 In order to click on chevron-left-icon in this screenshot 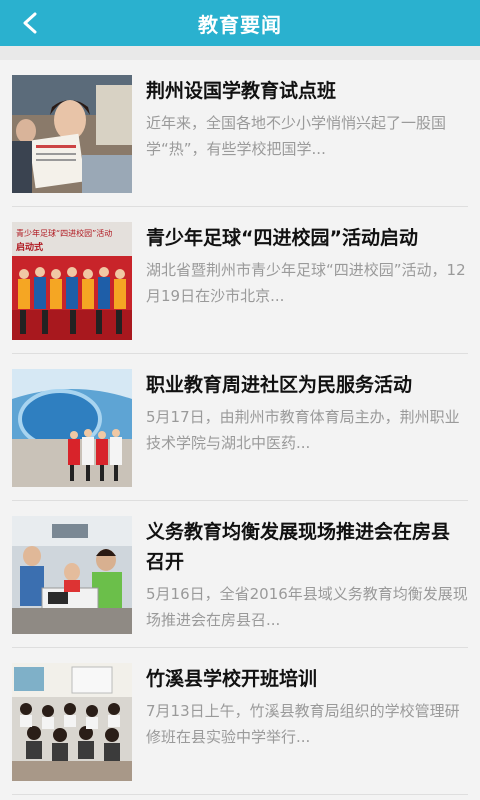, I will do `click(30, 23)`.